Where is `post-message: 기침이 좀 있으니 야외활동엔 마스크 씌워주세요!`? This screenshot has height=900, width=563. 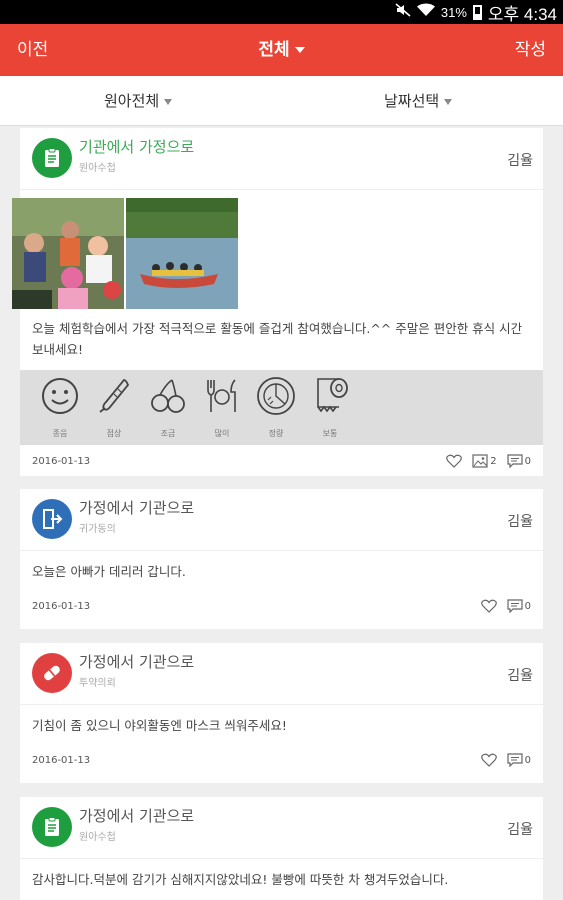
post-message: 기침이 좀 있으니 야외활동엔 마스크 씌워주세요! is located at coordinates (159, 725).